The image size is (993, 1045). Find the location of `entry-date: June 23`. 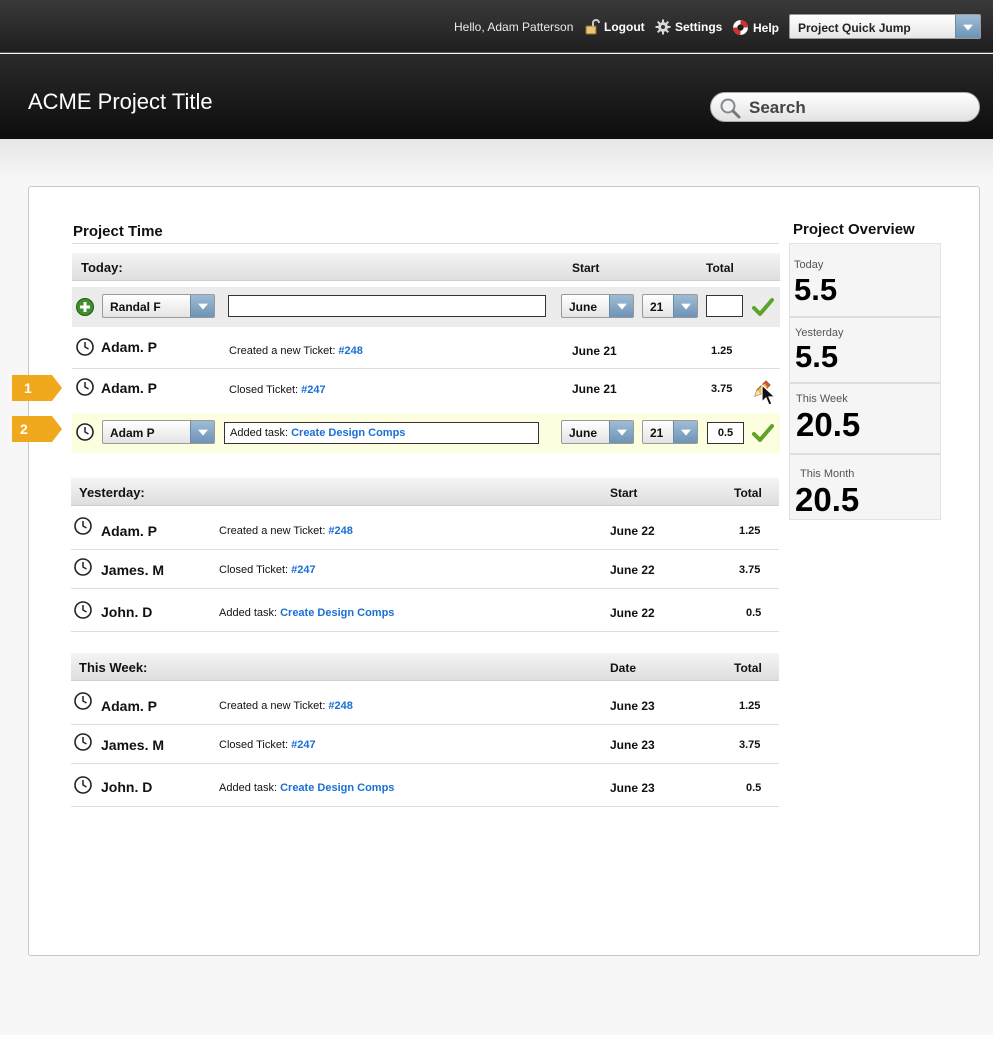

entry-date: June 23 is located at coordinates (632, 788).